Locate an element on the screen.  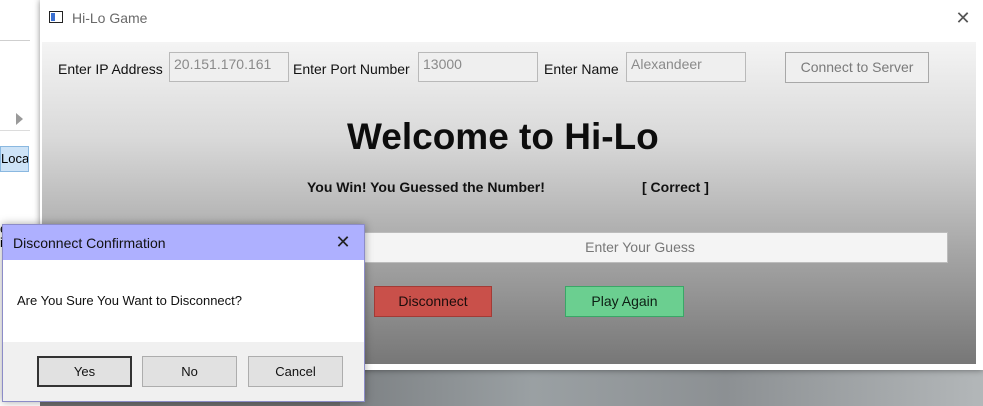
ip-address-input: 20.151.170.161 is located at coordinates (229, 67).